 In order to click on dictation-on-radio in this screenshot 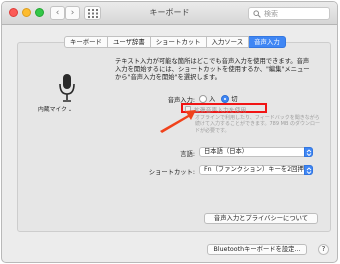, I will do `click(203, 98)`.